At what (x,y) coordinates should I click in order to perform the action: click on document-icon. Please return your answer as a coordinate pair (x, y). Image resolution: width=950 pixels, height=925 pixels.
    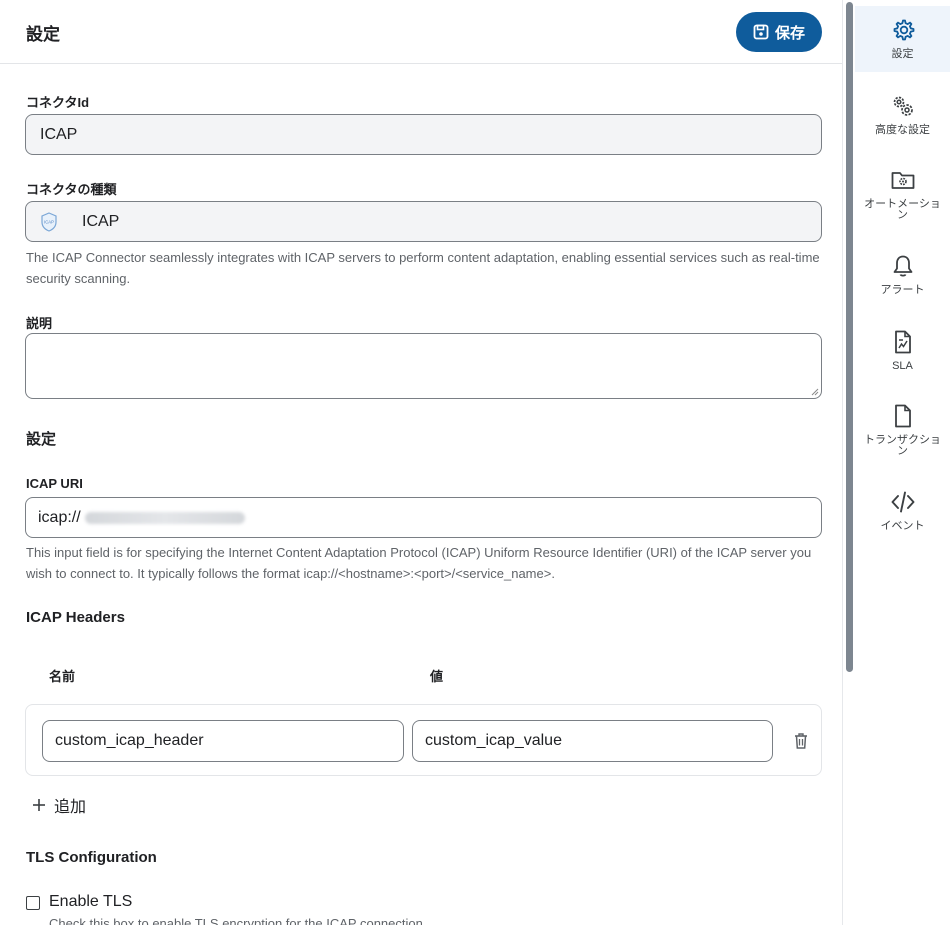
    Looking at the image, I should click on (902, 416).